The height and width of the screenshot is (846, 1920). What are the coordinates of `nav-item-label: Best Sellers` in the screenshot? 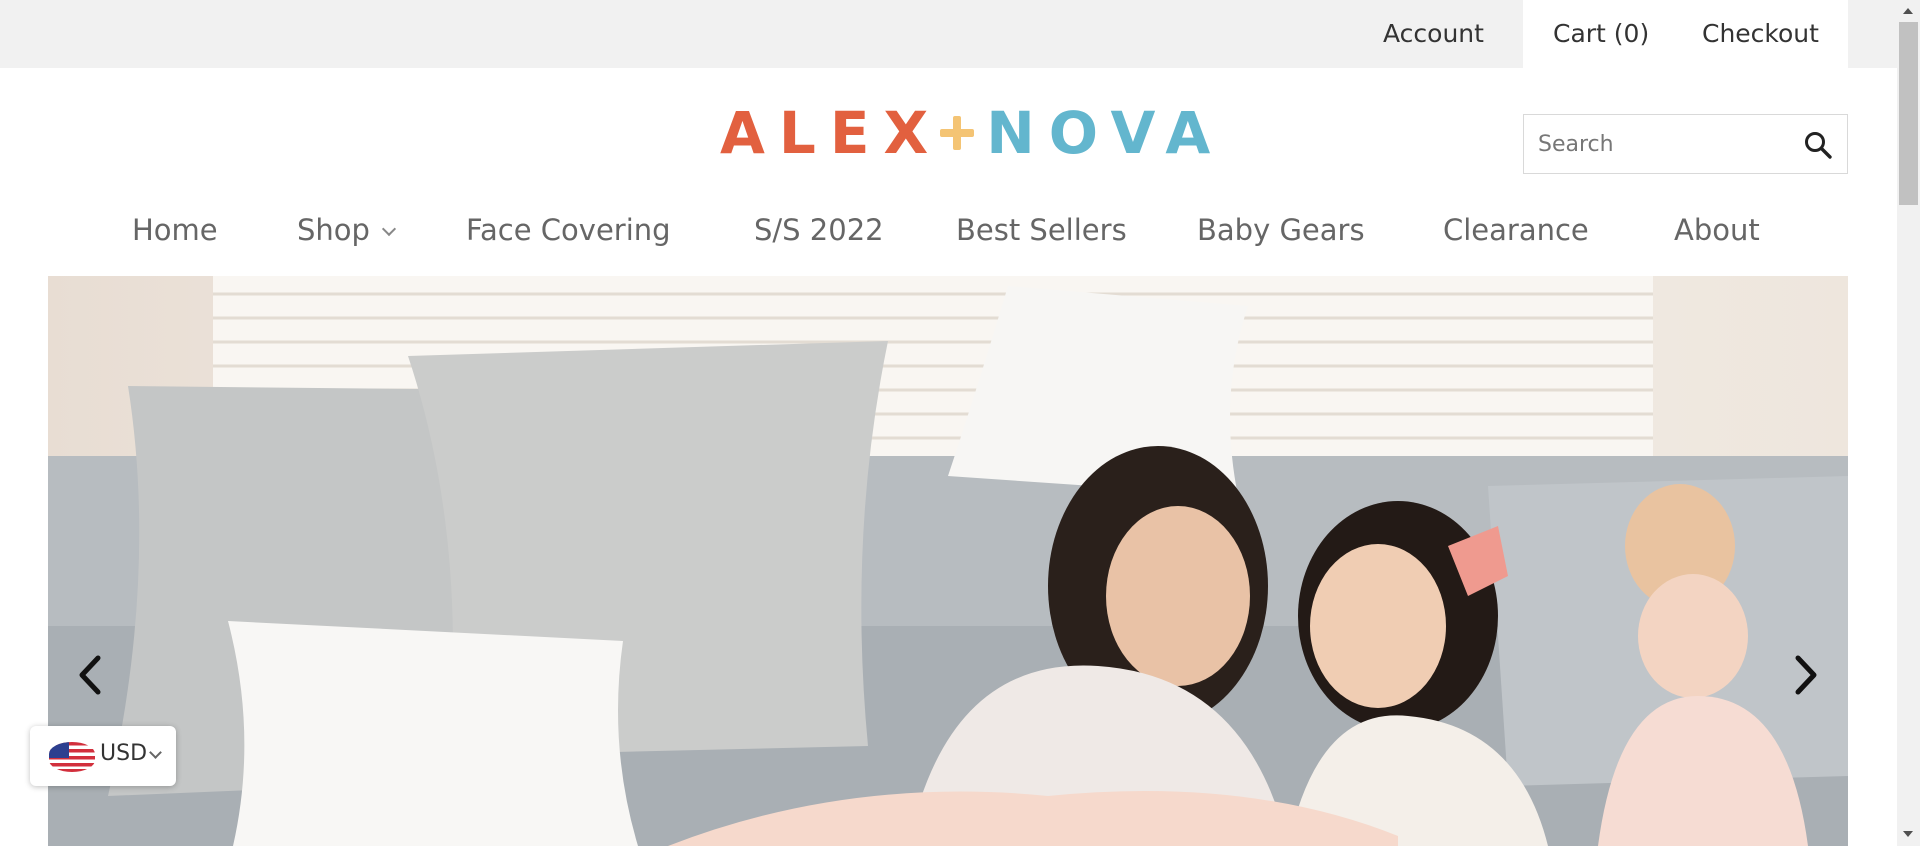 It's located at (1041, 230).